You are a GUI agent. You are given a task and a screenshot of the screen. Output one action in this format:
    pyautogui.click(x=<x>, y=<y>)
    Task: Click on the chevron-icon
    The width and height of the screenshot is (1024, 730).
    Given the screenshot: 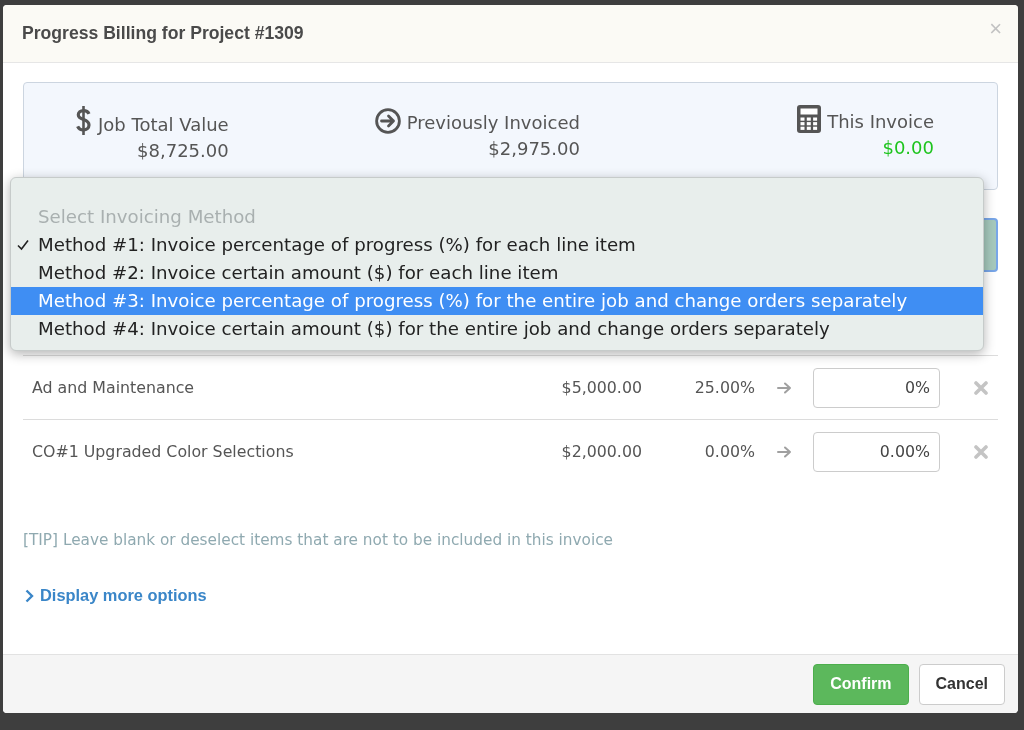 What is the action you would take?
    pyautogui.click(x=29, y=595)
    